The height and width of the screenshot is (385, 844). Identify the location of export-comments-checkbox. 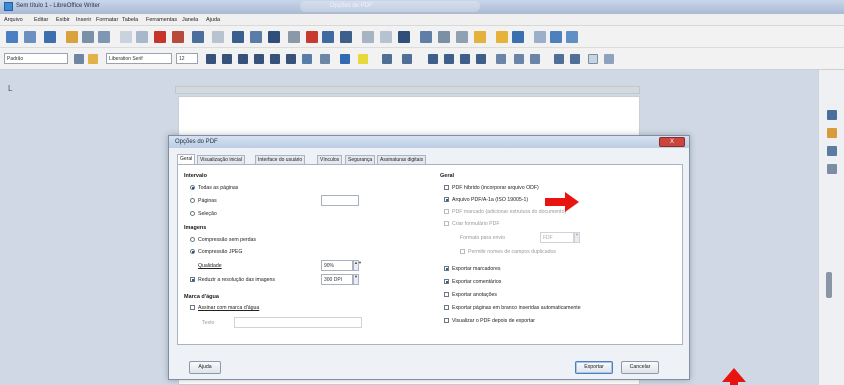
(446, 281).